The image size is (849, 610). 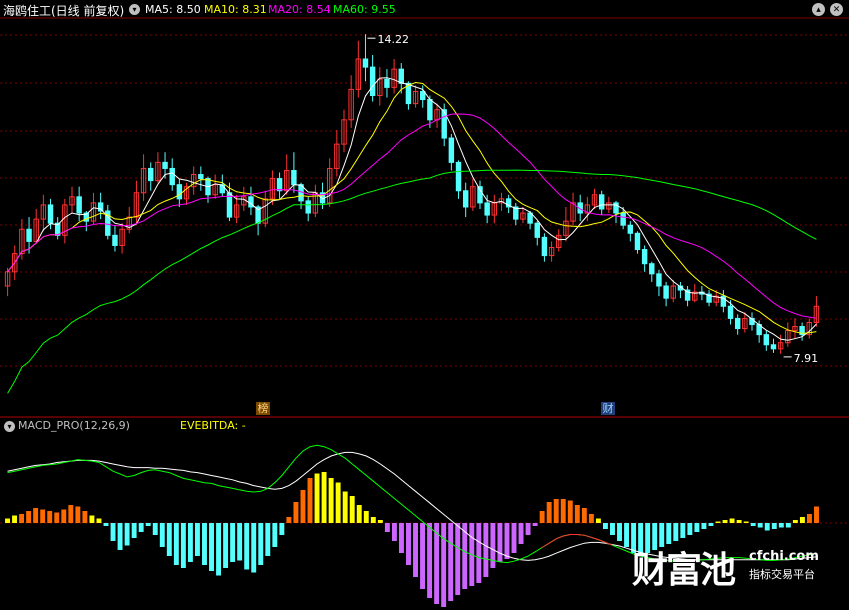 I want to click on close-icon: ✕, so click(x=836, y=9).